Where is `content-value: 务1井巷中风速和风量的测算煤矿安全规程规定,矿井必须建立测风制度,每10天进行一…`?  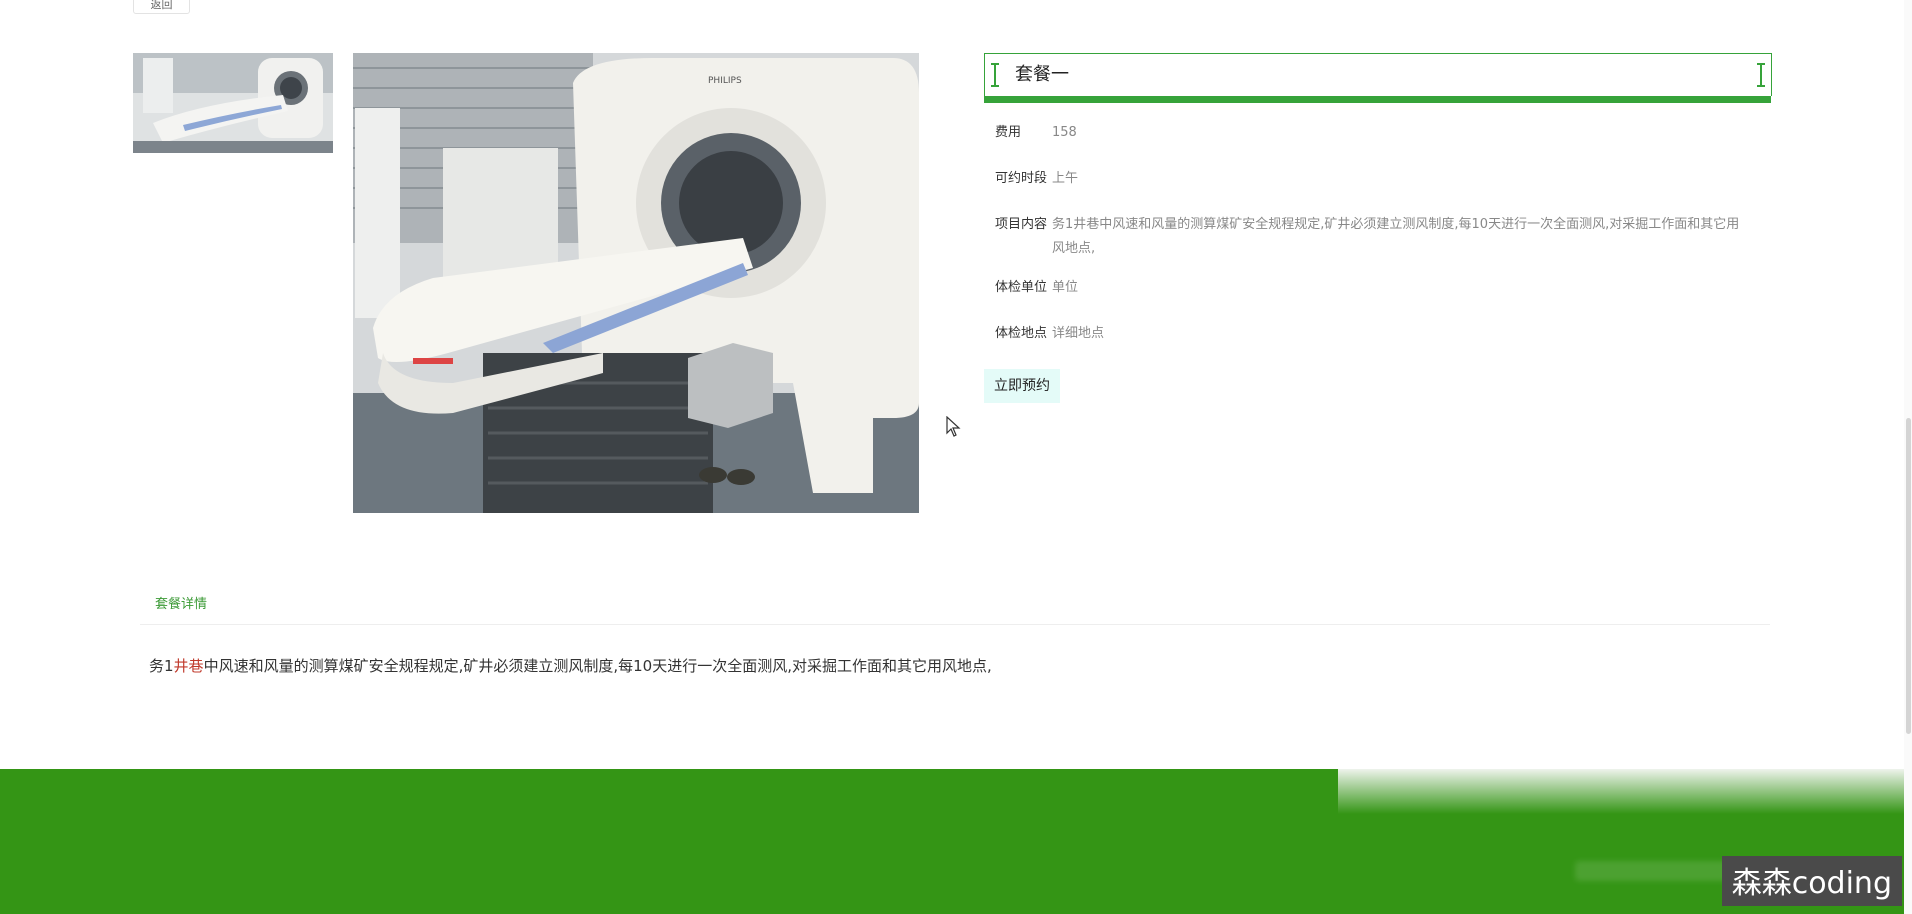 content-value: 务1井巷中风速和风量的测算煤矿安全规程规定,矿井必须建立测风制度,每10天进行一… is located at coordinates (1396, 236).